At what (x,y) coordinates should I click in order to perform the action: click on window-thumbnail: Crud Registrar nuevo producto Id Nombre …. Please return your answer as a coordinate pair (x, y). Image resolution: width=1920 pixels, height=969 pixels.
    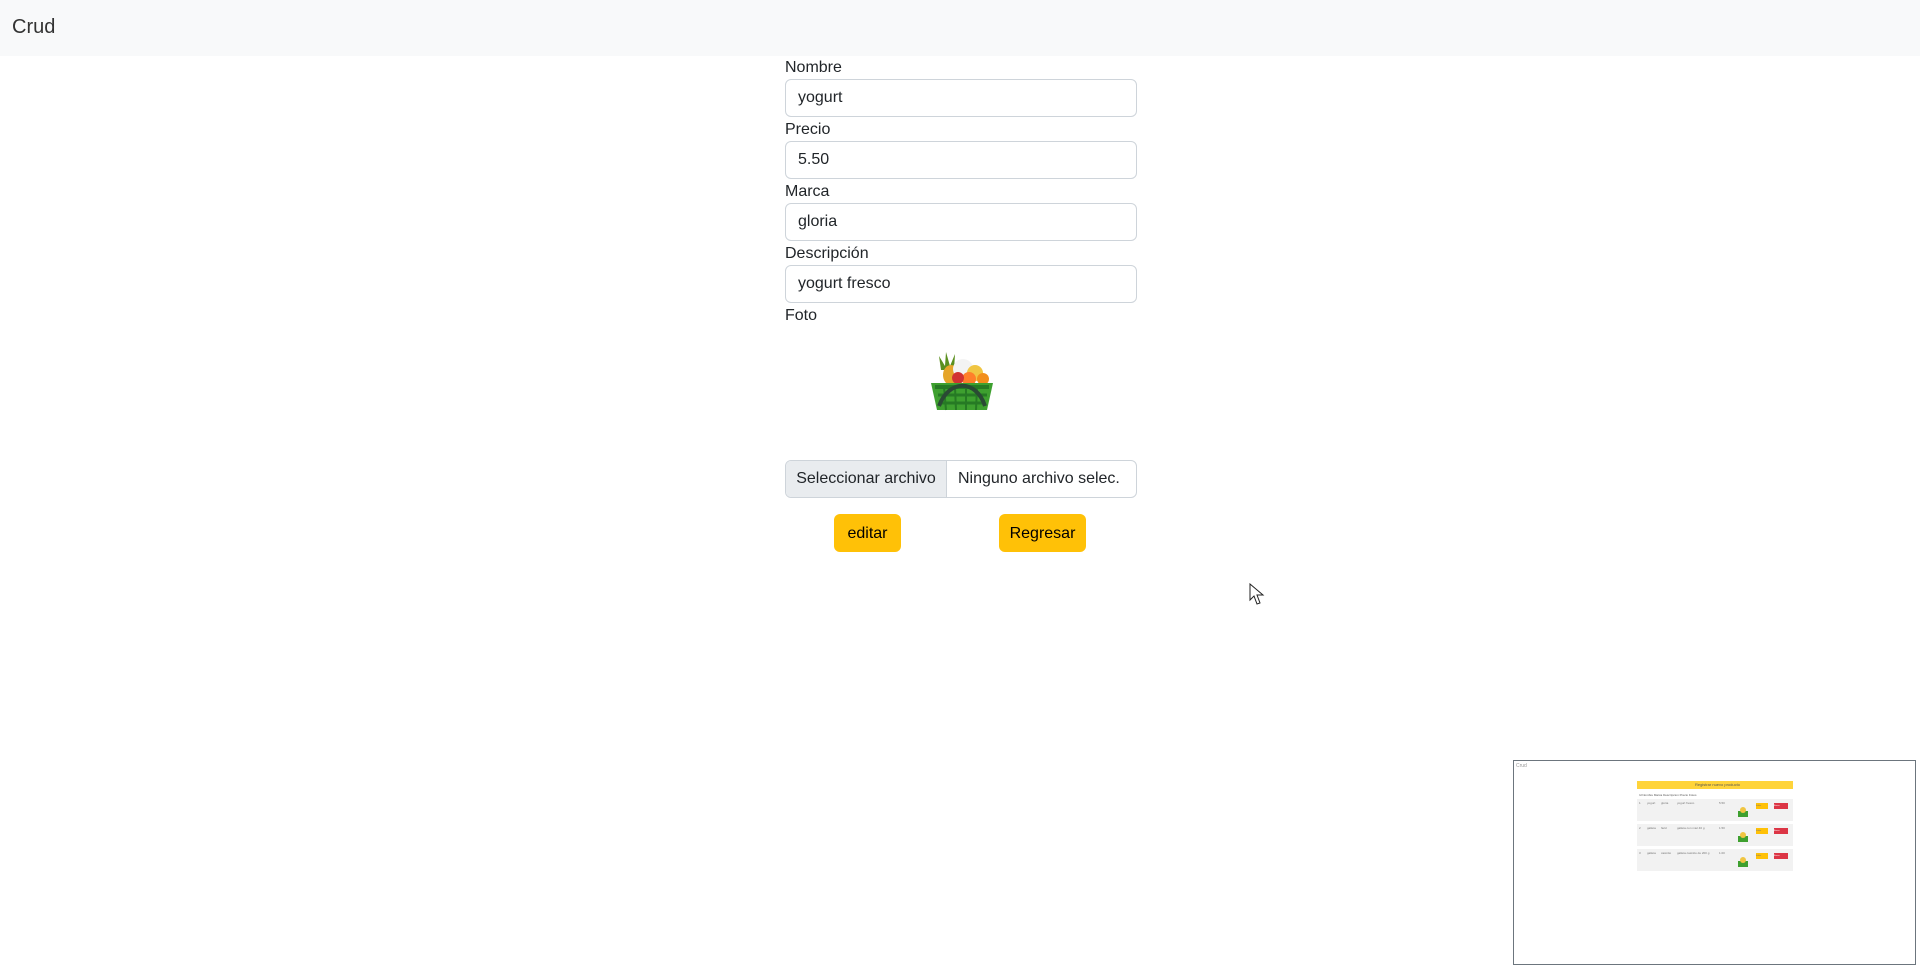
    Looking at the image, I should click on (1714, 862).